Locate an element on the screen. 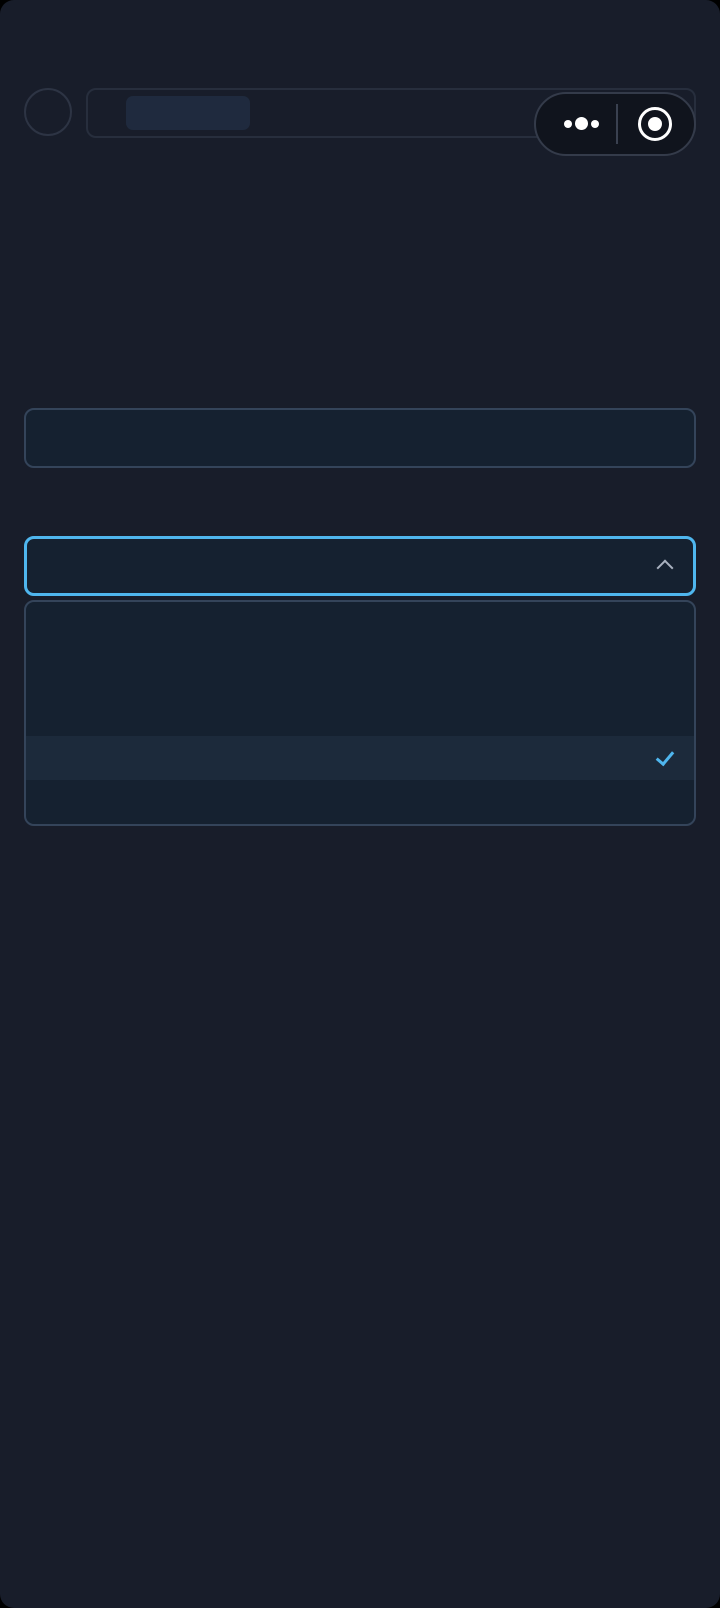 The height and width of the screenshot is (1608, 720). more-dots-icon is located at coordinates (568, 124).